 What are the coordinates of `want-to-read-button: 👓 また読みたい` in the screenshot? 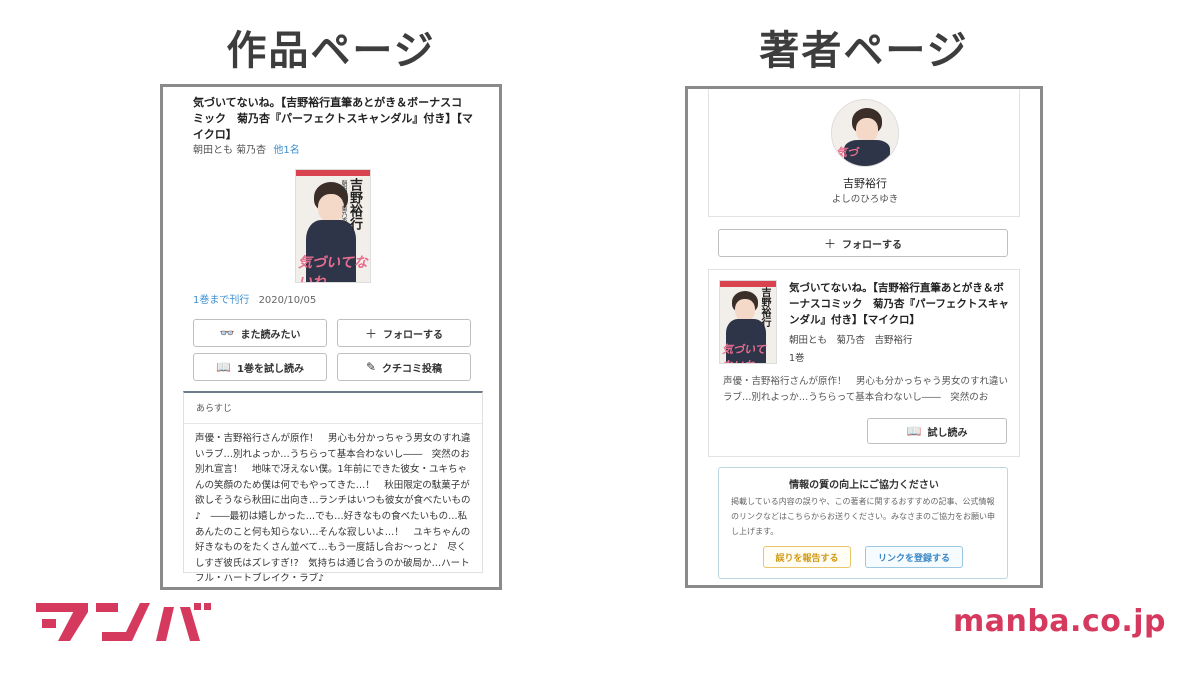 It's located at (260, 333).